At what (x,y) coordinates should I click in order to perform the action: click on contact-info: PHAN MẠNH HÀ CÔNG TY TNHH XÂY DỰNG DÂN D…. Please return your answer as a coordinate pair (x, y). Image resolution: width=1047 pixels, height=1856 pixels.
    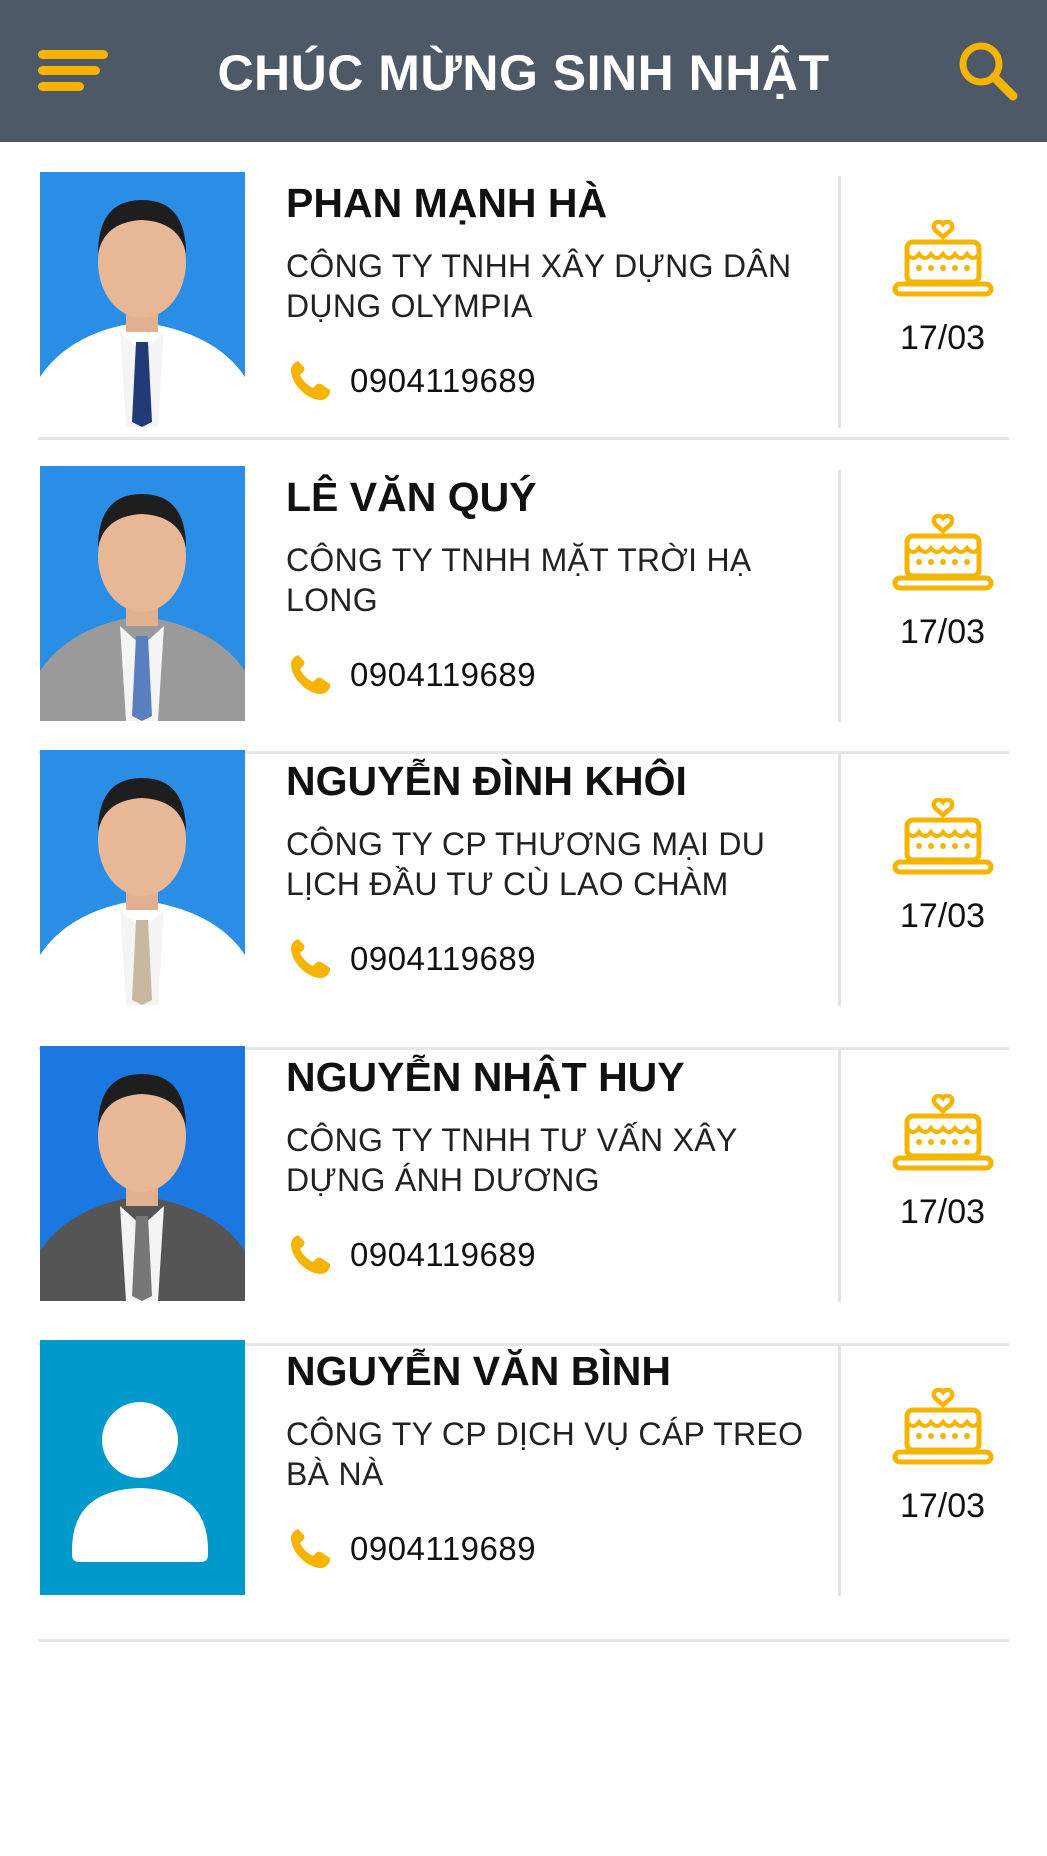
    Looking at the image, I should click on (556, 292).